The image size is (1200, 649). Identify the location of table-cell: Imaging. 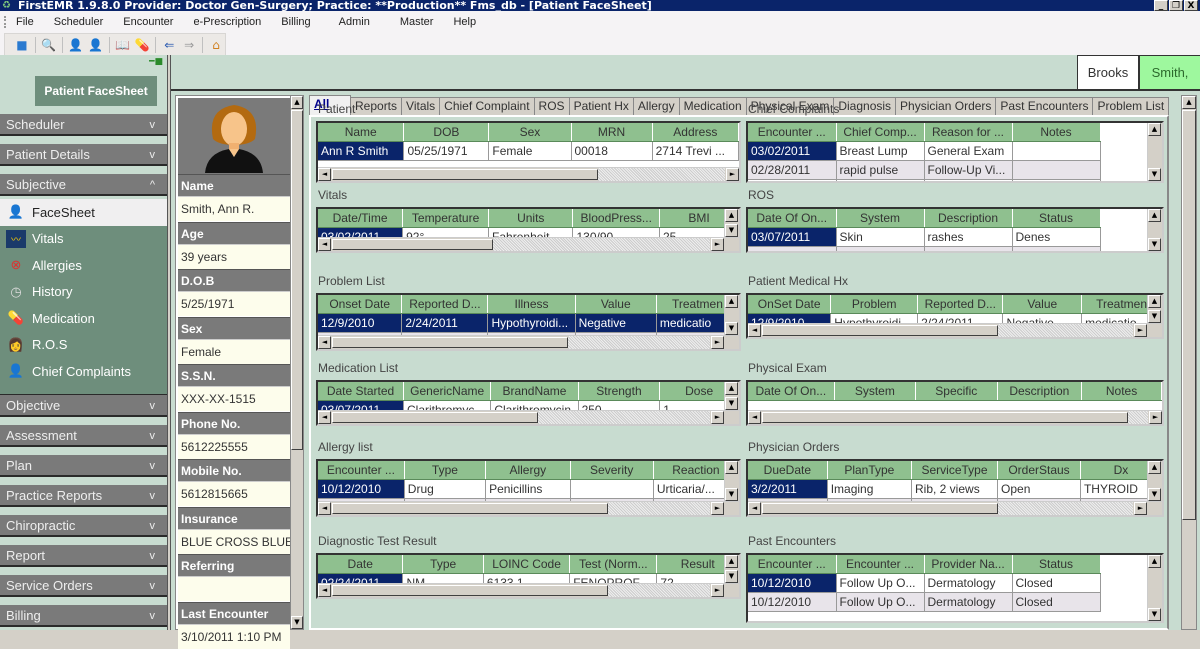
(870, 489).